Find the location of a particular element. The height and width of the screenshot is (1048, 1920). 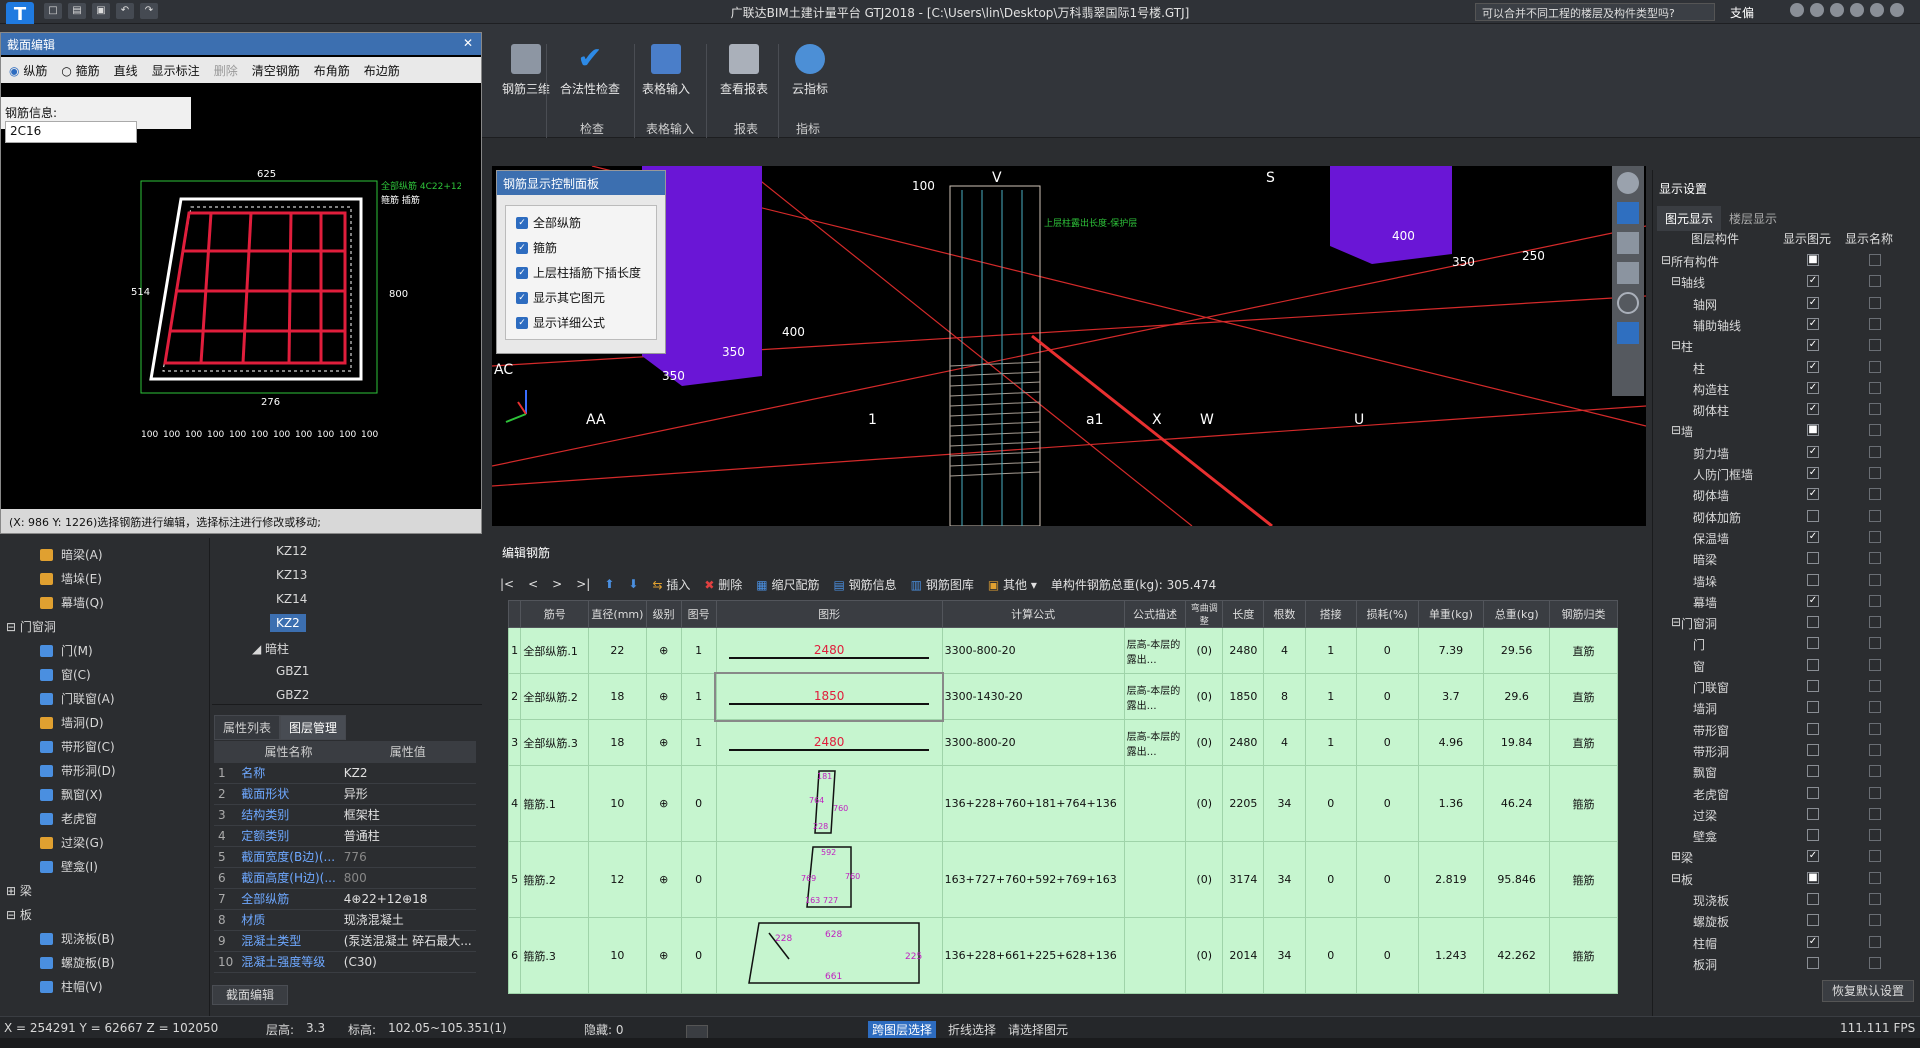

settings-row: 剪力墙 ✓ is located at coordinates (1785, 452).